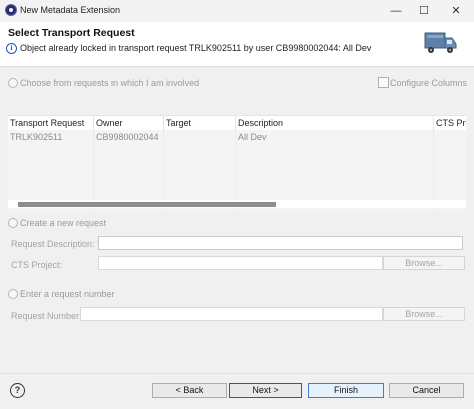  Describe the element at coordinates (11, 48) in the screenshot. I see `info-icon: i` at that location.